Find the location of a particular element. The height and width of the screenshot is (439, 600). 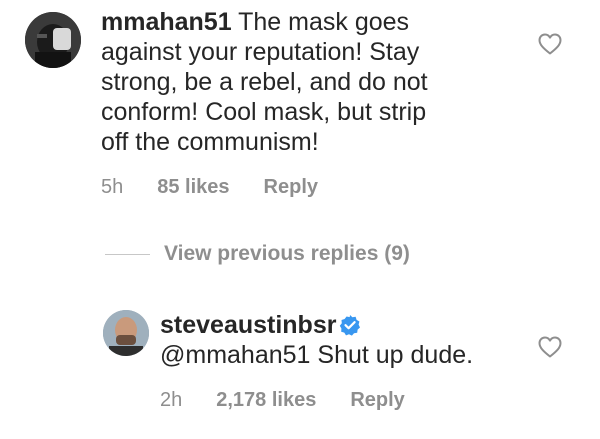

reply-username: steveaustinbsr is located at coordinates (248, 325).